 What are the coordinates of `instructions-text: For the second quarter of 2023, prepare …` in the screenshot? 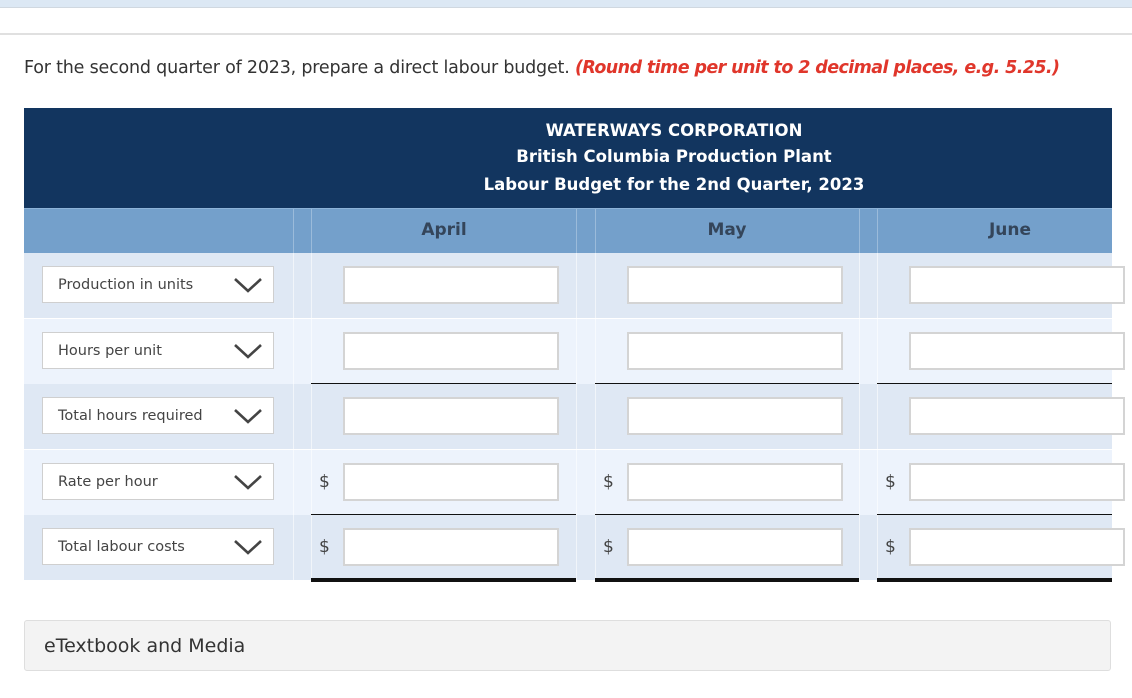 It's located at (297, 68).